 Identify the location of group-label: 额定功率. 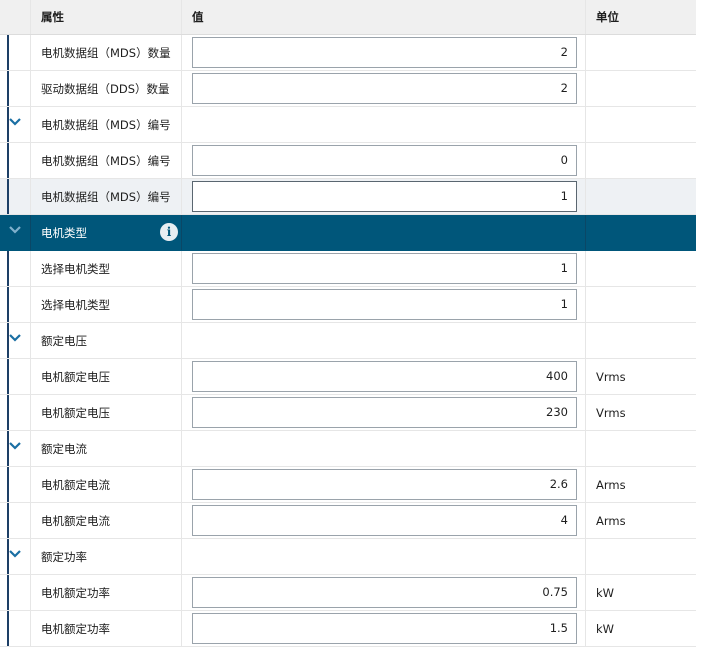
(106, 556).